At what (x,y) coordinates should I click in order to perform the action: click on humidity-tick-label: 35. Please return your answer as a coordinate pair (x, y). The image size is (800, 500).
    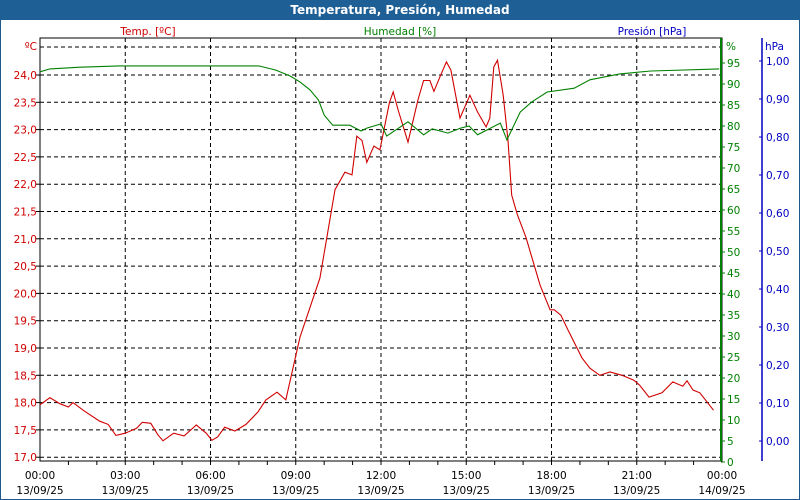
    Looking at the image, I should click on (733, 316).